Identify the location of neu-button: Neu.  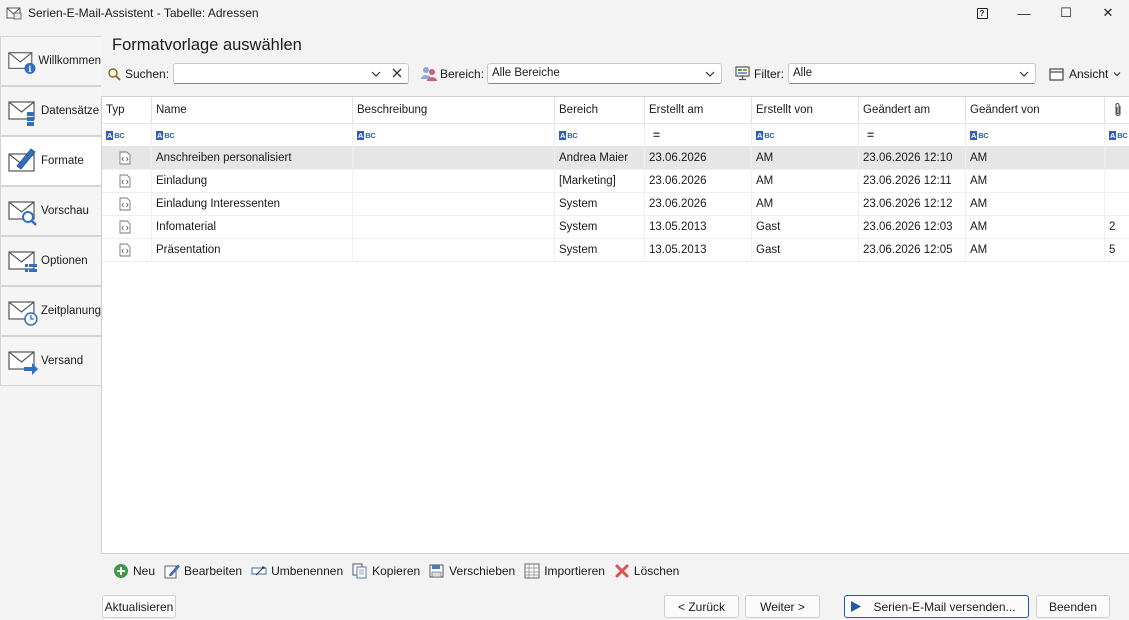
(134, 571).